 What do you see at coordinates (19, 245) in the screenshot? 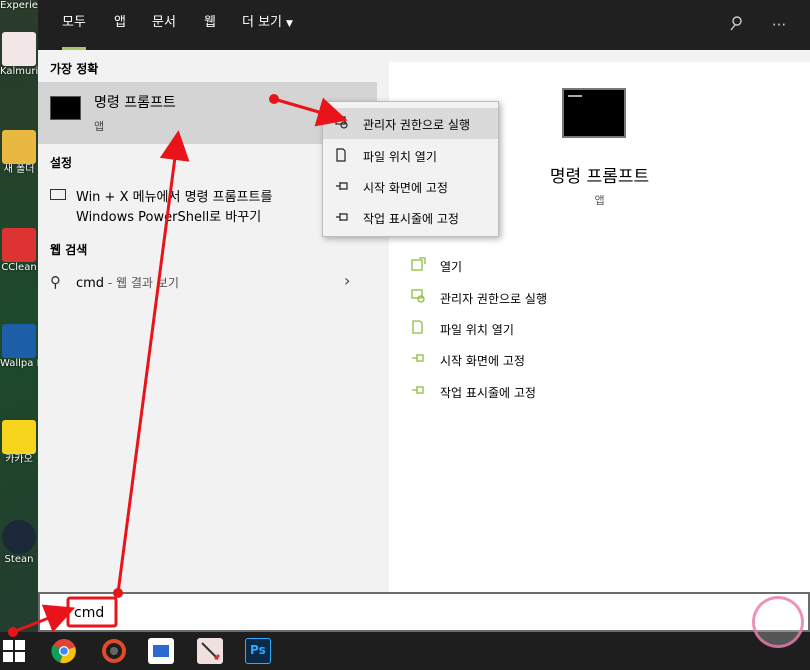
I see `ccleaner-icon` at bounding box center [19, 245].